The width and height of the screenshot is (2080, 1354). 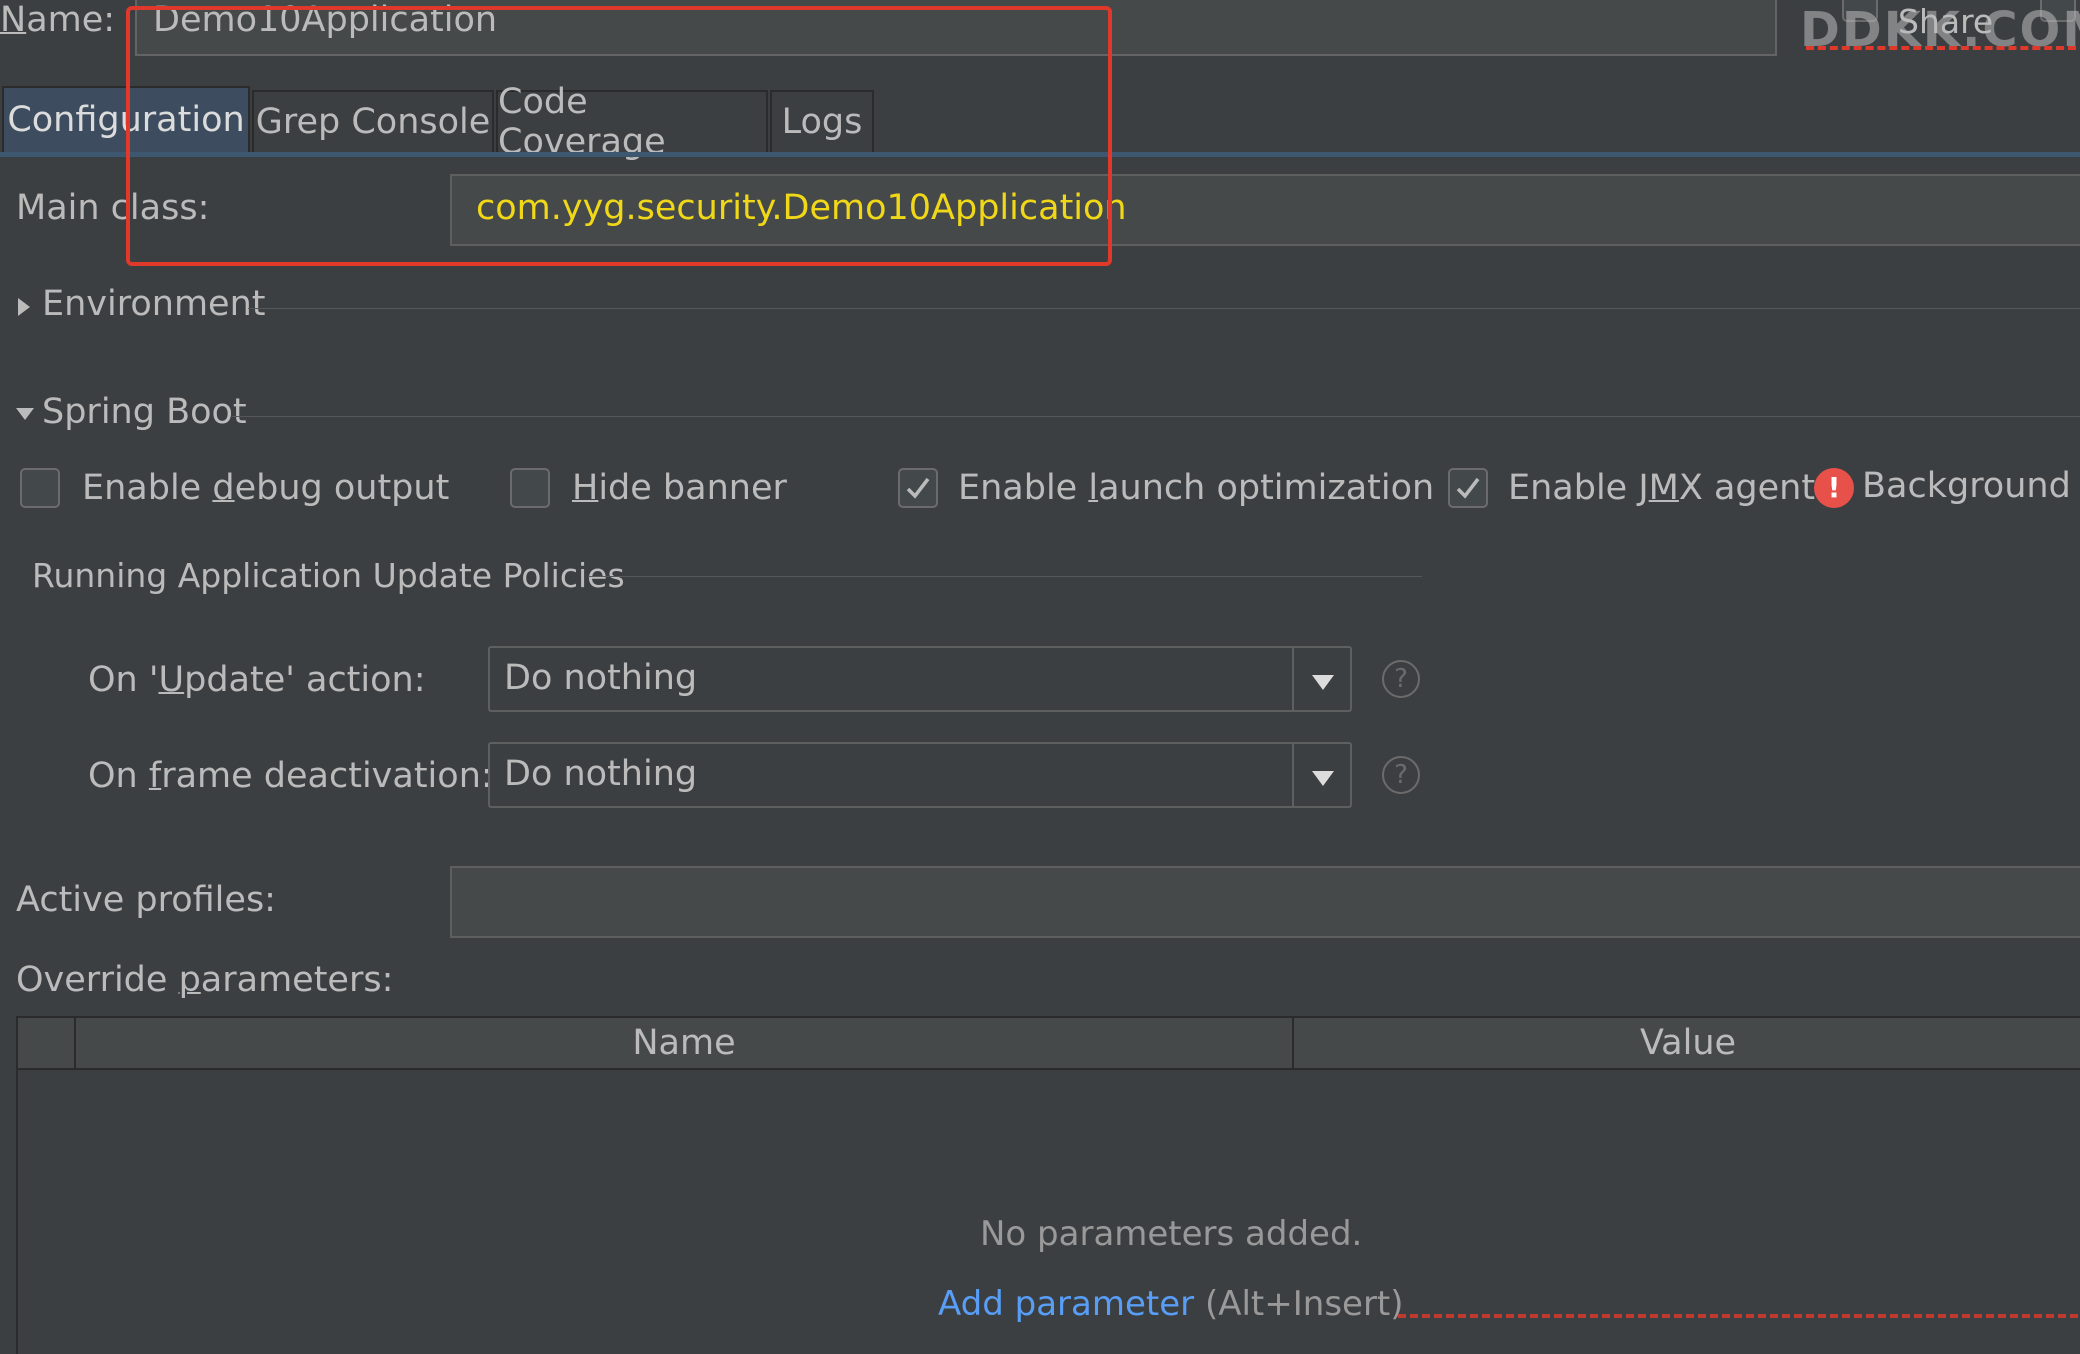 What do you see at coordinates (1164, 308) in the screenshot?
I see `environment-separator` at bounding box center [1164, 308].